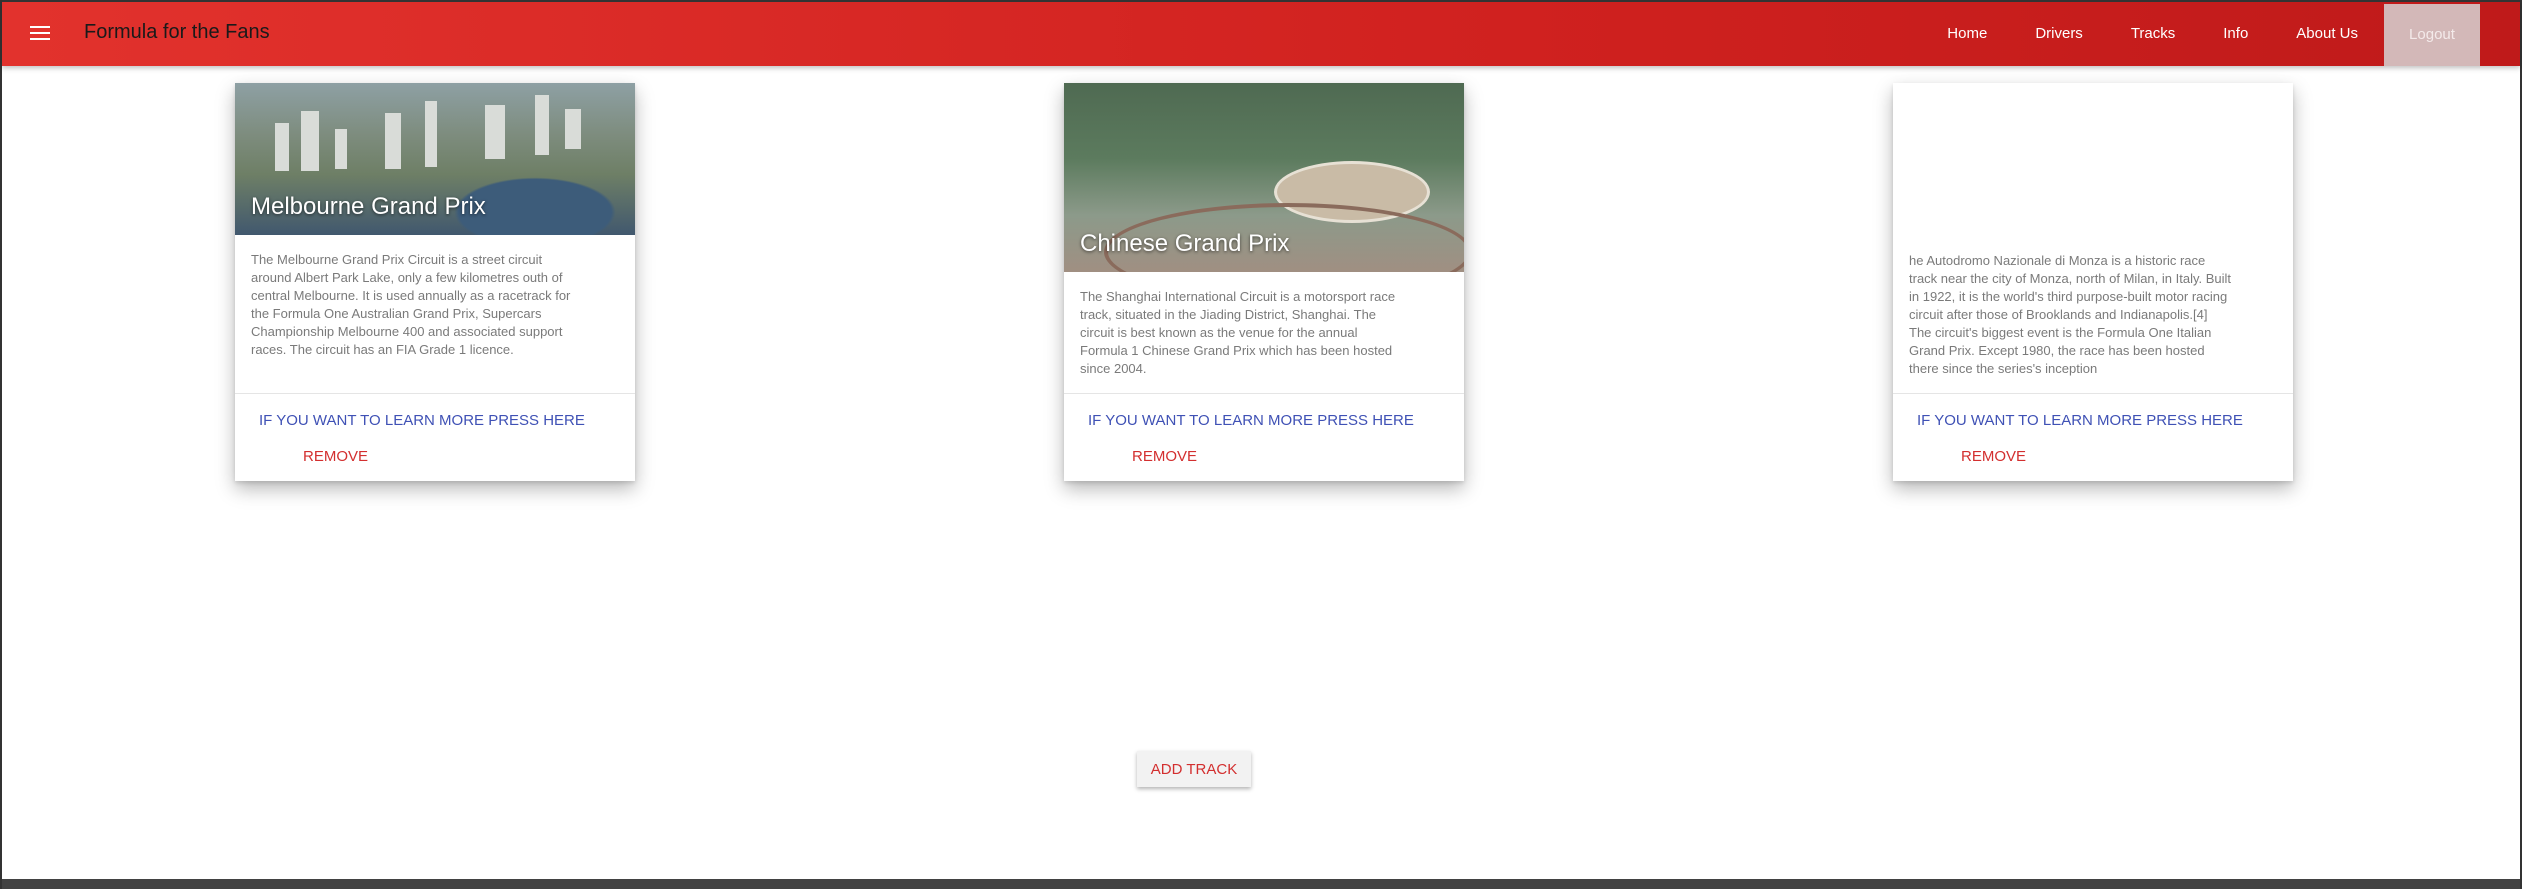 The width and height of the screenshot is (2522, 889). Describe the element at coordinates (2093, 161) in the screenshot. I see `track-image-missing` at that location.